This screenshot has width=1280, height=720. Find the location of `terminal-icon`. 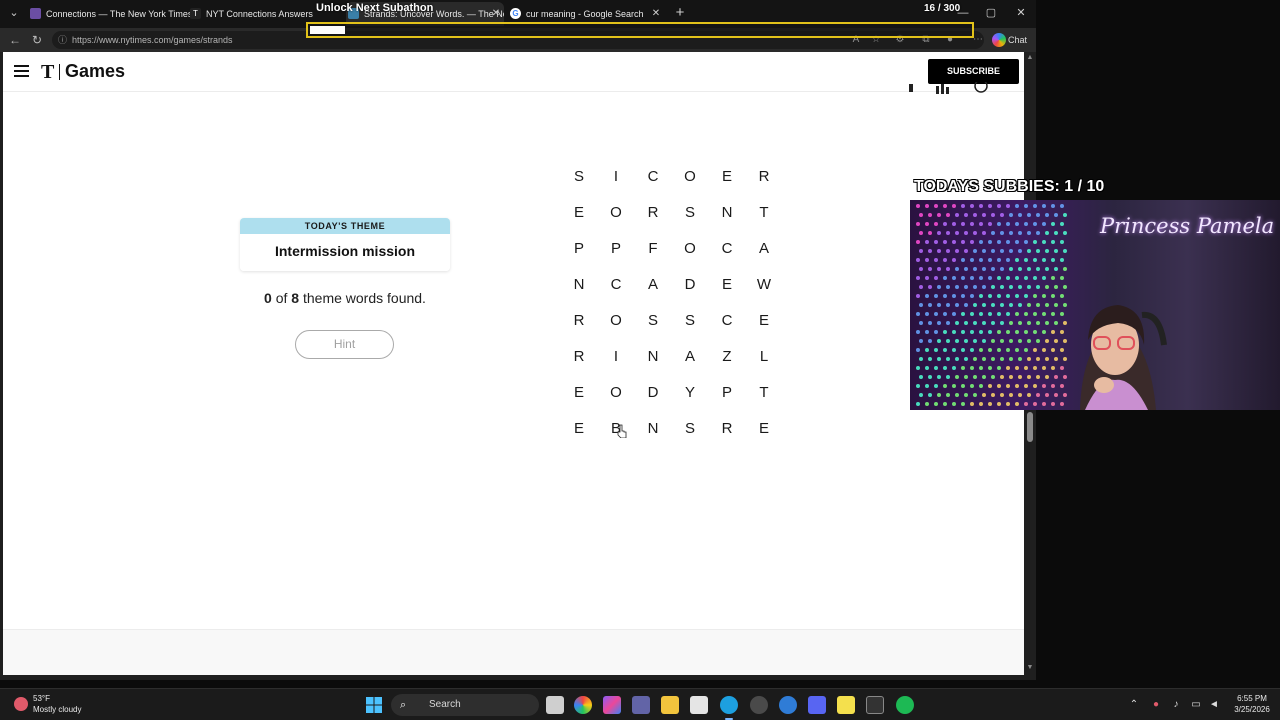

terminal-icon is located at coordinates (875, 705).